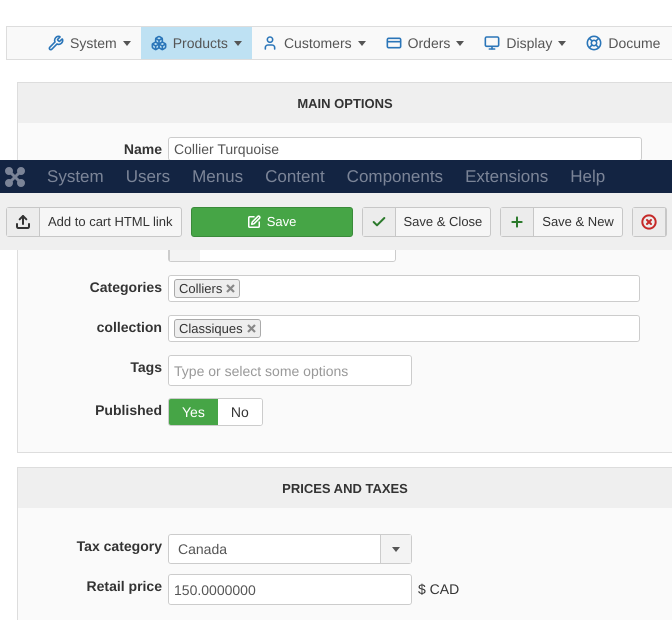 The image size is (672, 620). I want to click on toolbar-button: Save & New, so click(561, 221).